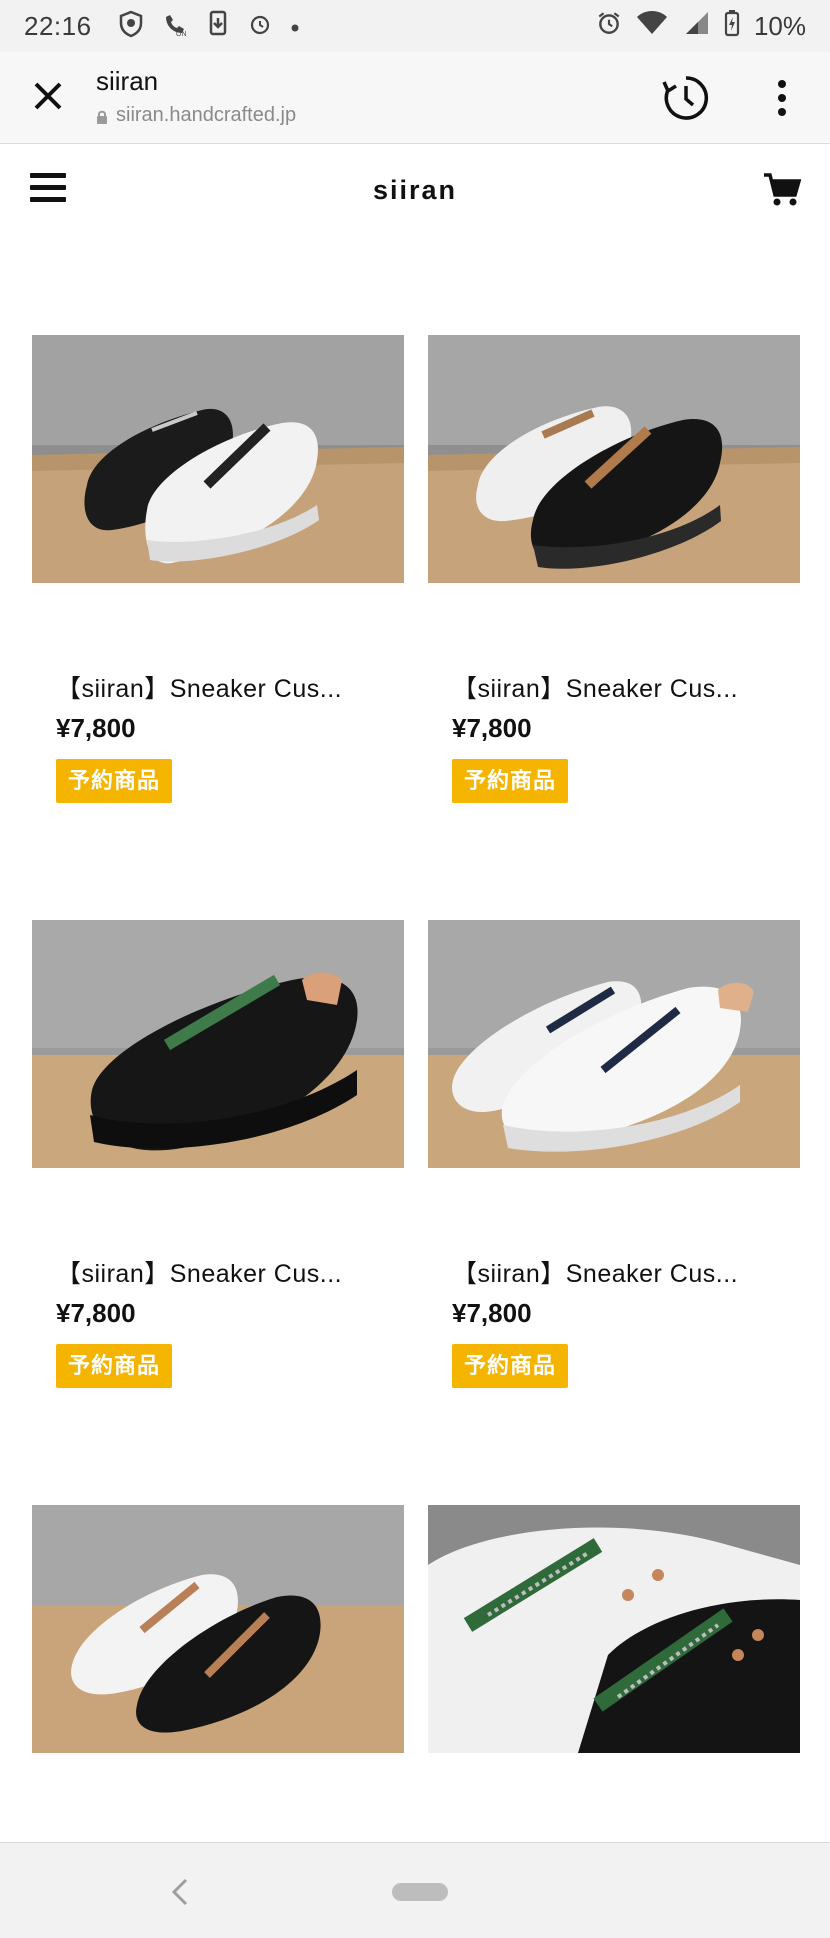  Describe the element at coordinates (131, 26) in the screenshot. I see `shield-icon` at that location.